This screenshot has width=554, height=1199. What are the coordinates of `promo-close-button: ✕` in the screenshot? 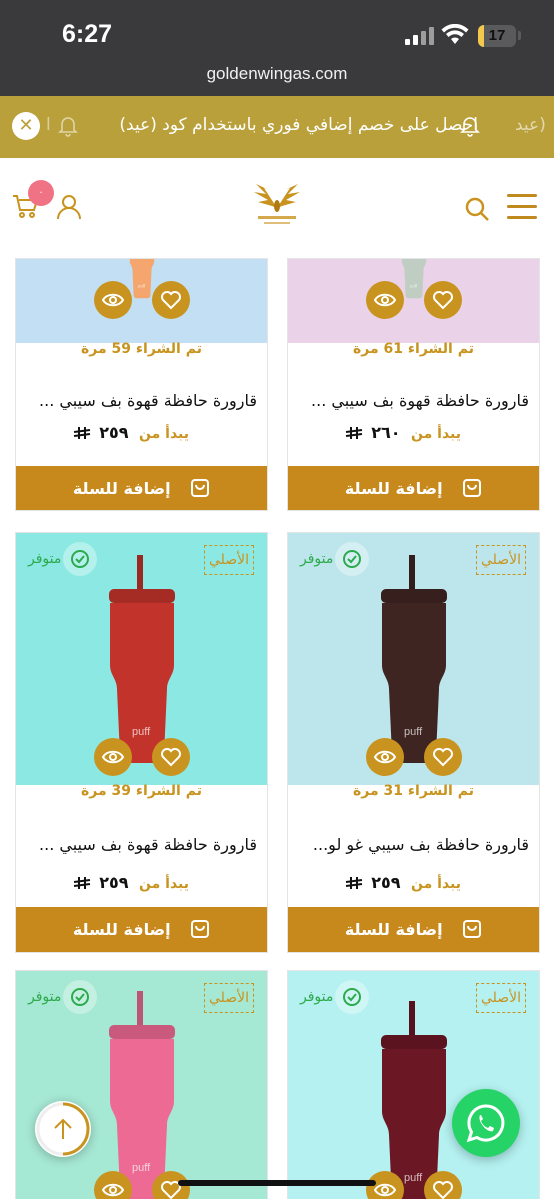 It's located at (26, 126).